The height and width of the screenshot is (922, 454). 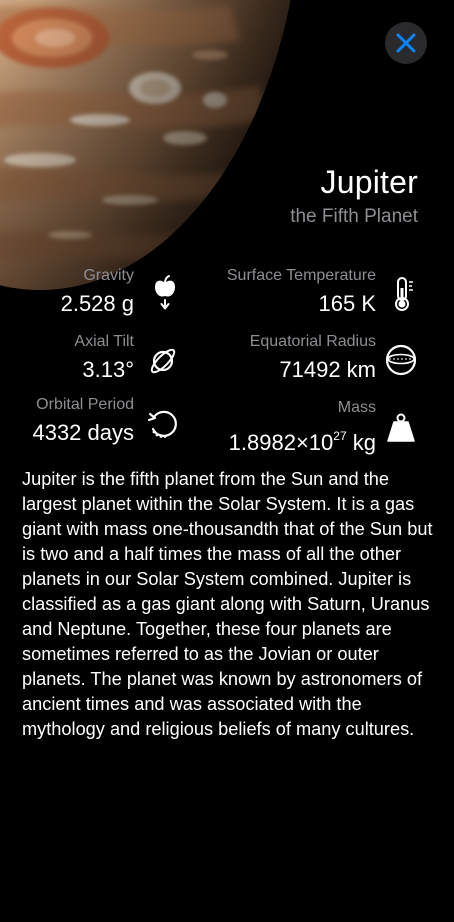 What do you see at coordinates (108, 369) in the screenshot?
I see `axial-tilt-value: 3.13°` at bounding box center [108, 369].